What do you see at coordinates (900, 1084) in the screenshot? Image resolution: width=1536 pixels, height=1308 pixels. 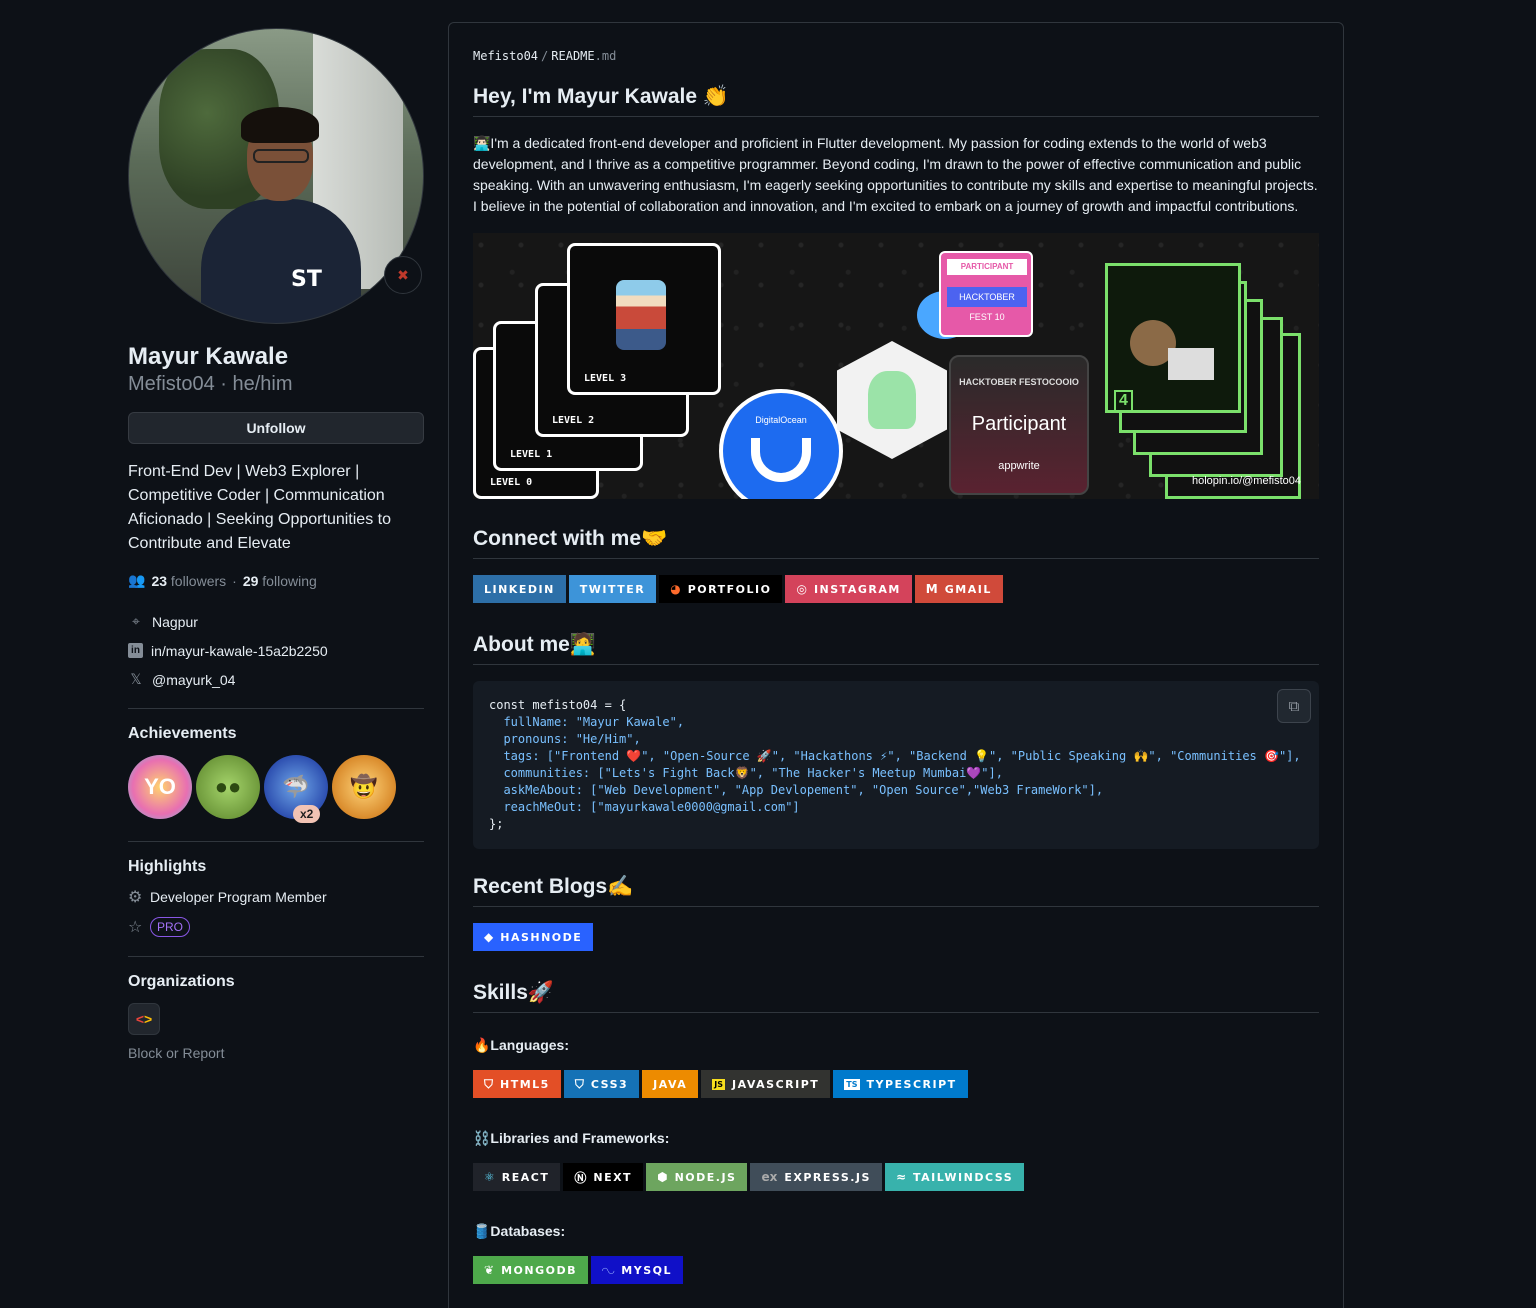 I see `typescript-badge: TS TYPESCRIPT` at bounding box center [900, 1084].